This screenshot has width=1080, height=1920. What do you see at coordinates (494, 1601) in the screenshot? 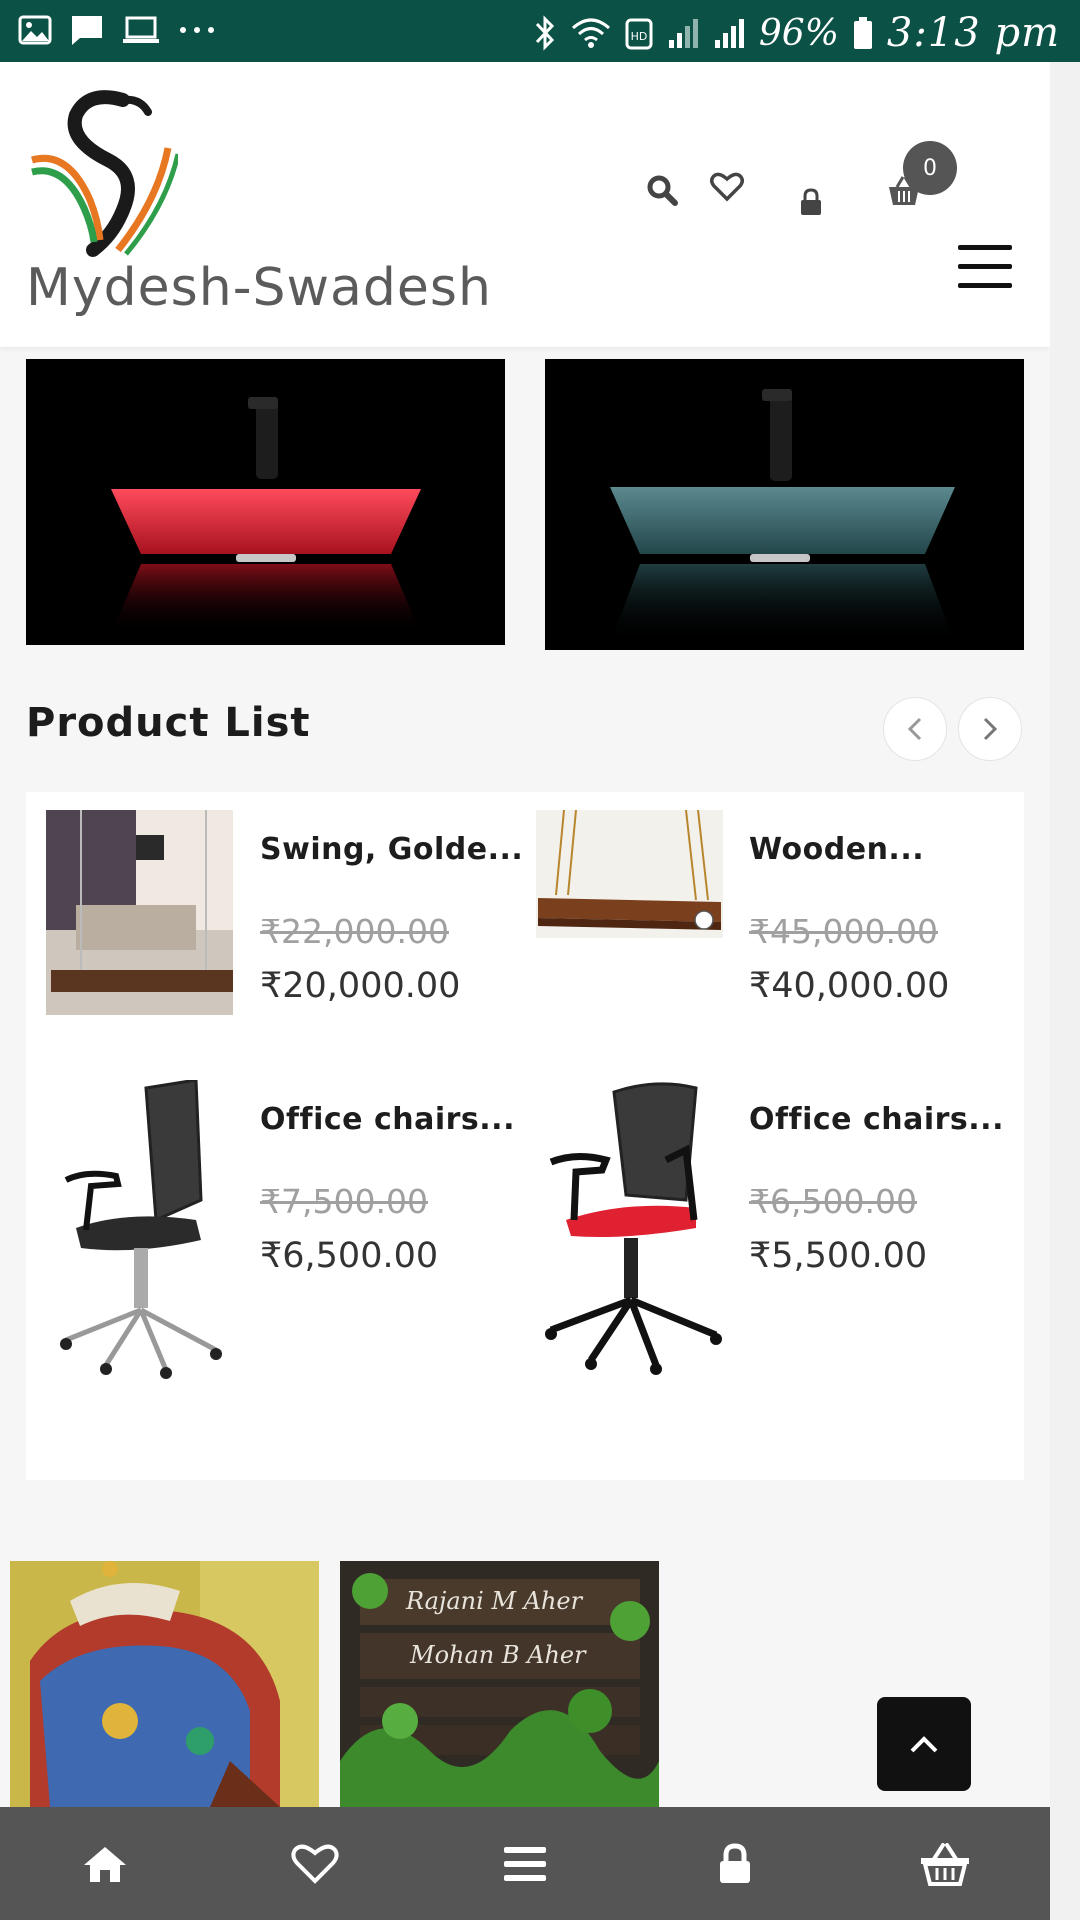
I see `name-plate-line-1: Rajani M Aher` at bounding box center [494, 1601].